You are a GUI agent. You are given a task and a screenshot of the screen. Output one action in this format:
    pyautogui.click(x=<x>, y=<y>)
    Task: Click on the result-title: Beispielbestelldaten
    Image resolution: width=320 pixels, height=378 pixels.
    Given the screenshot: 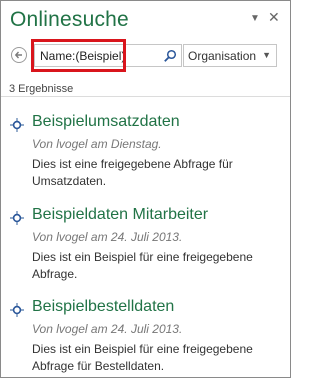 What is the action you would take?
    pyautogui.click(x=103, y=307)
    